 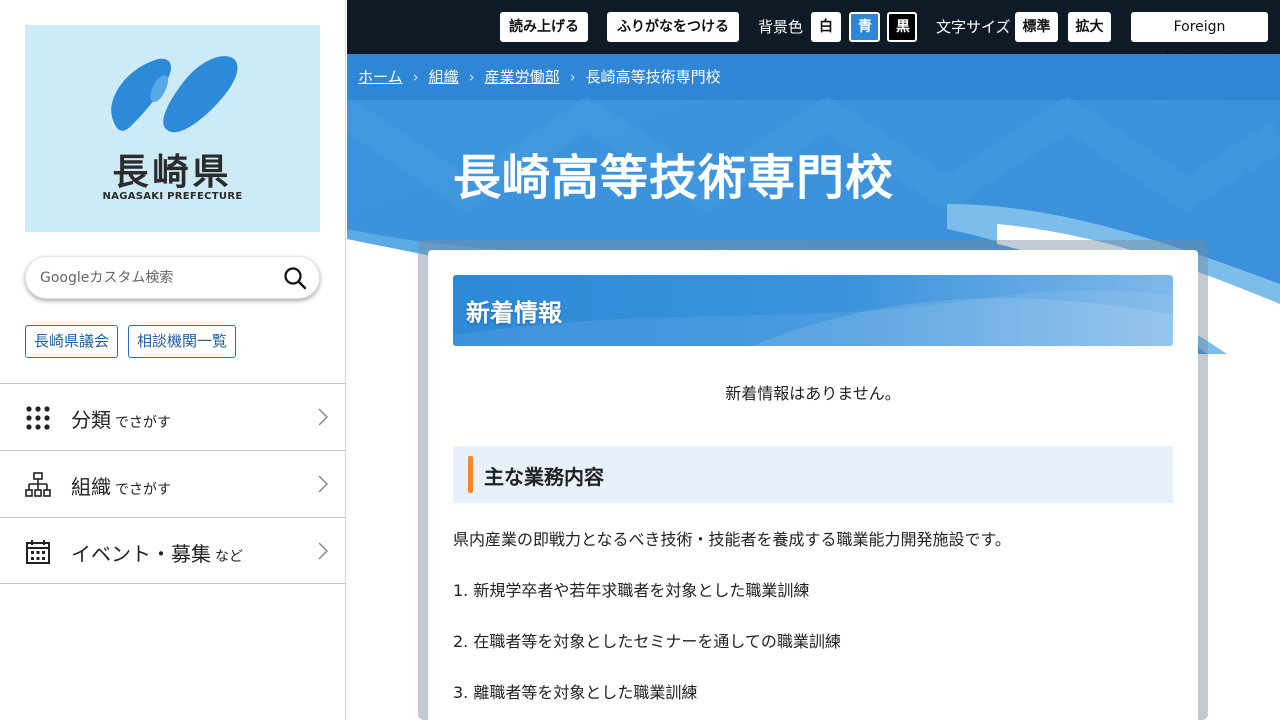 What do you see at coordinates (295, 278) in the screenshot?
I see `search-icon` at bounding box center [295, 278].